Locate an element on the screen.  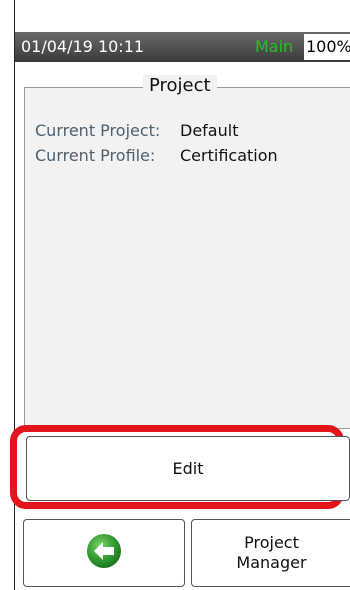
status-mode: Main is located at coordinates (274, 46).